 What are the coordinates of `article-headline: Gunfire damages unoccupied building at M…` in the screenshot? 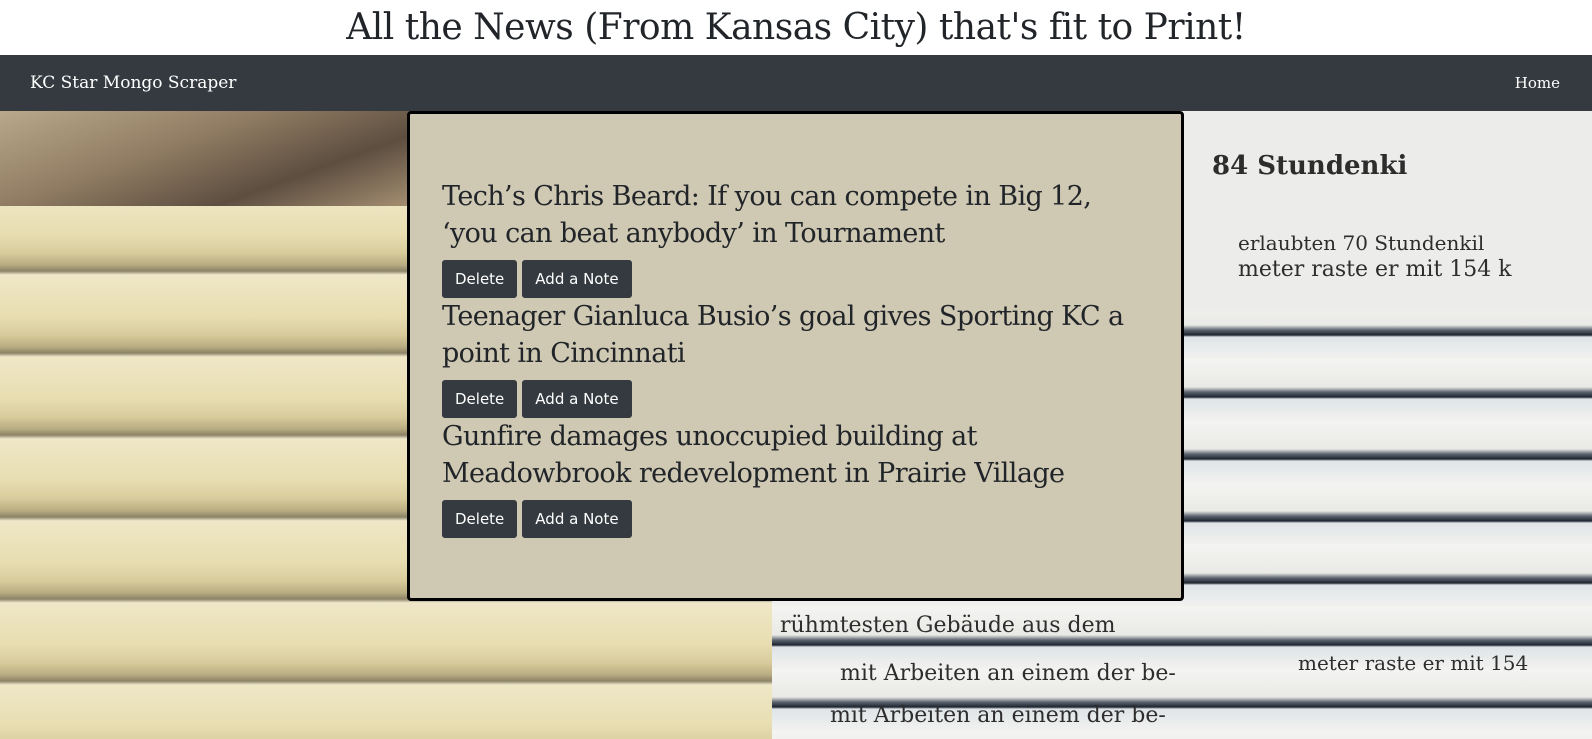 It's located at (796, 455).